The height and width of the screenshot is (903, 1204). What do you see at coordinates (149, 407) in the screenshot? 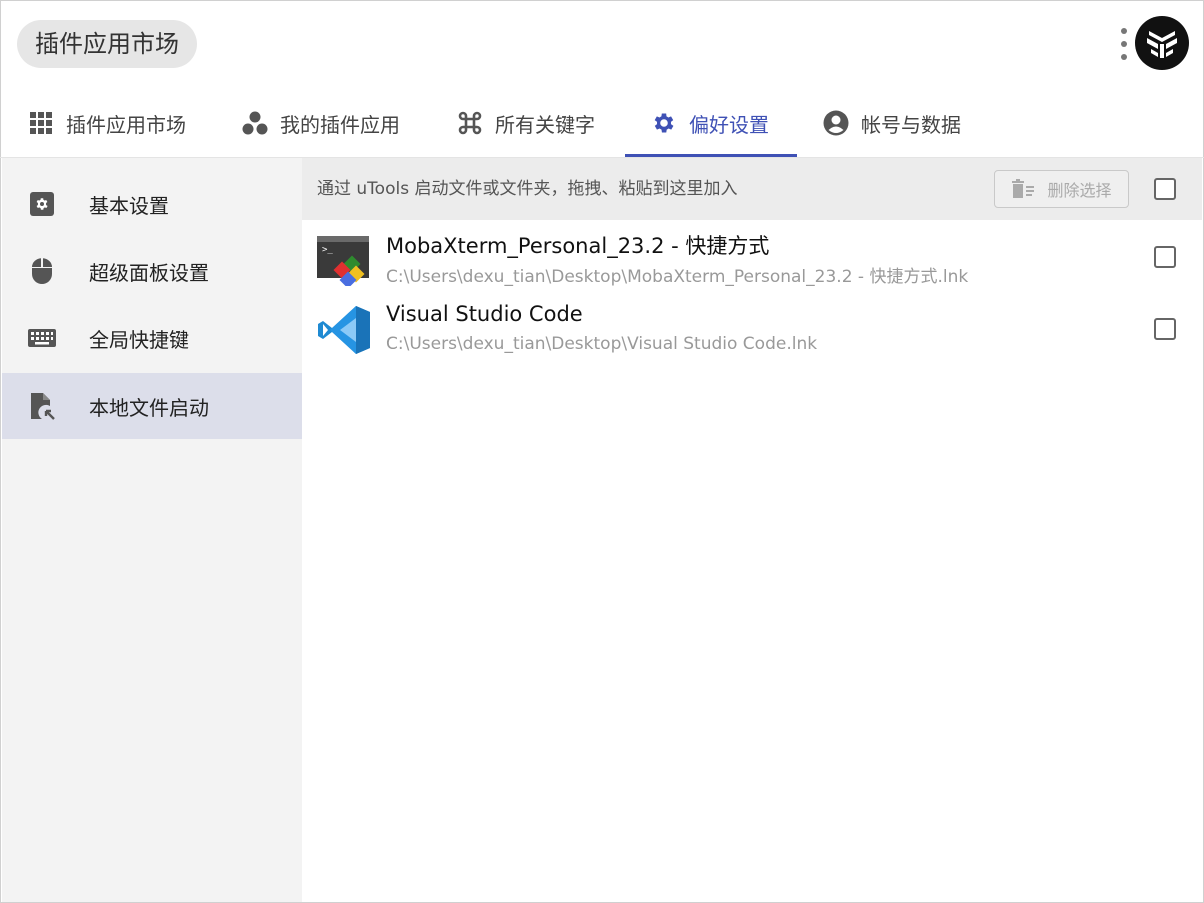
I see `sidebar-item-label: 本地文件启动` at bounding box center [149, 407].